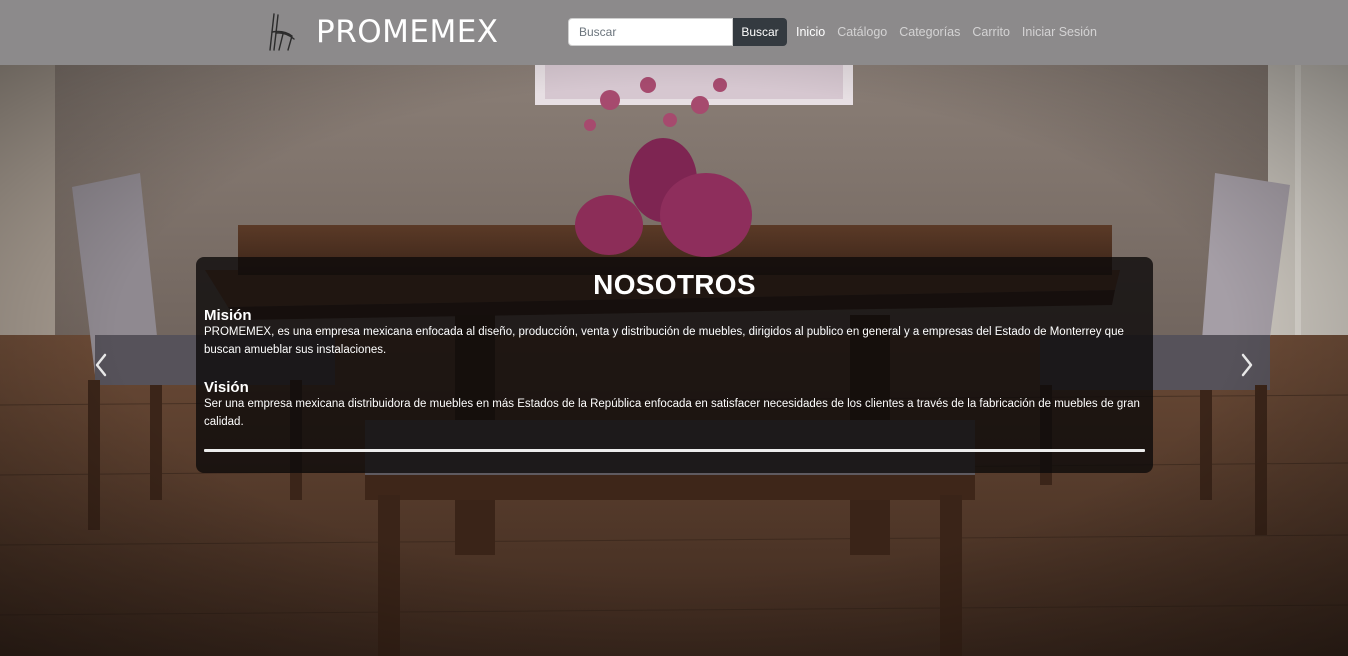  I want to click on nav-link-carrito: Carrito, so click(991, 32).